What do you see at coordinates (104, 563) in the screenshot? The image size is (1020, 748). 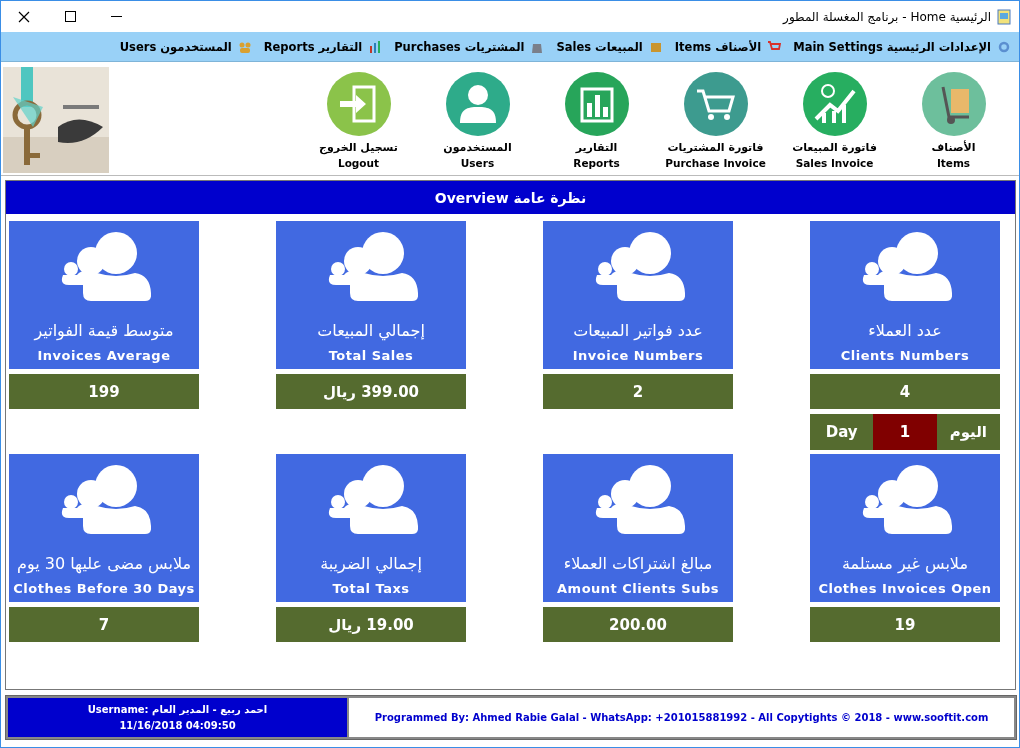 I see `stat-title-arabic: ملابس مضى عليها 30 يوم` at bounding box center [104, 563].